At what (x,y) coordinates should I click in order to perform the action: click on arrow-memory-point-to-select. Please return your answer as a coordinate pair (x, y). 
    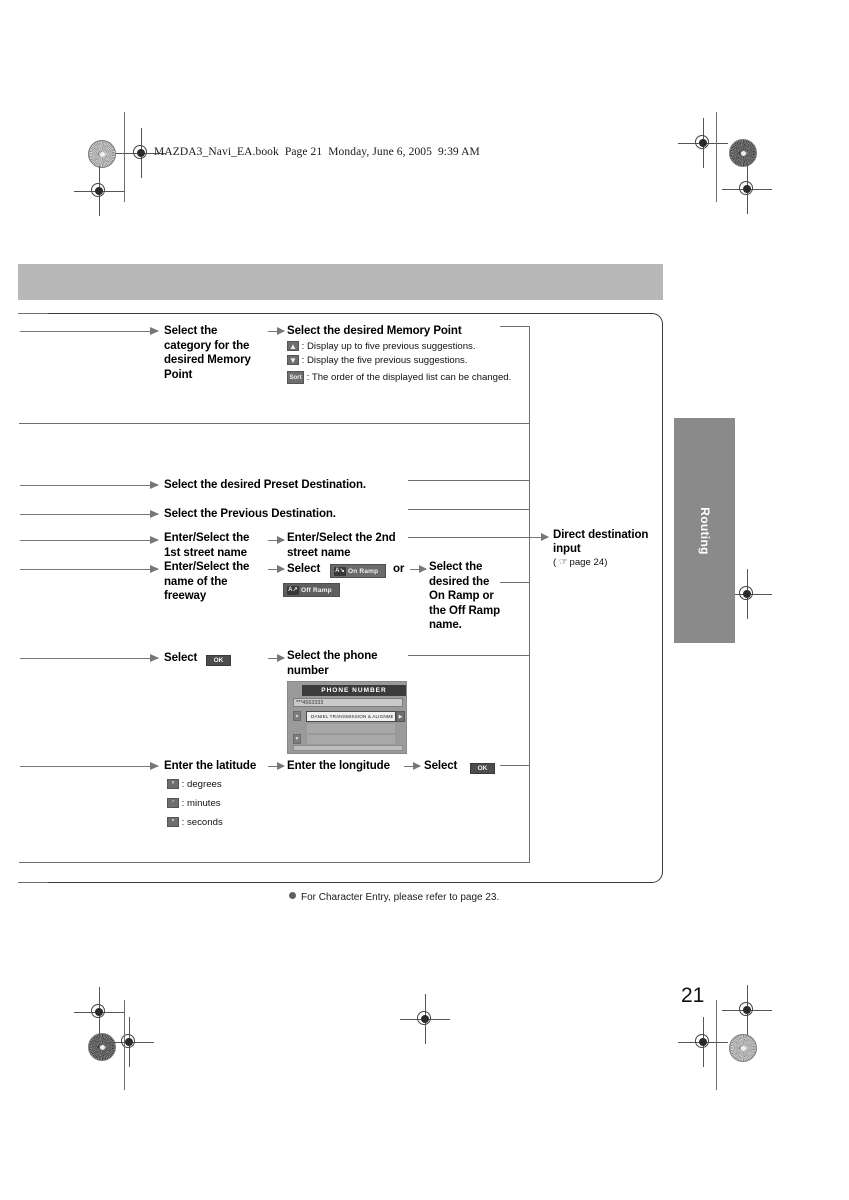
    Looking at the image, I should click on (276, 331).